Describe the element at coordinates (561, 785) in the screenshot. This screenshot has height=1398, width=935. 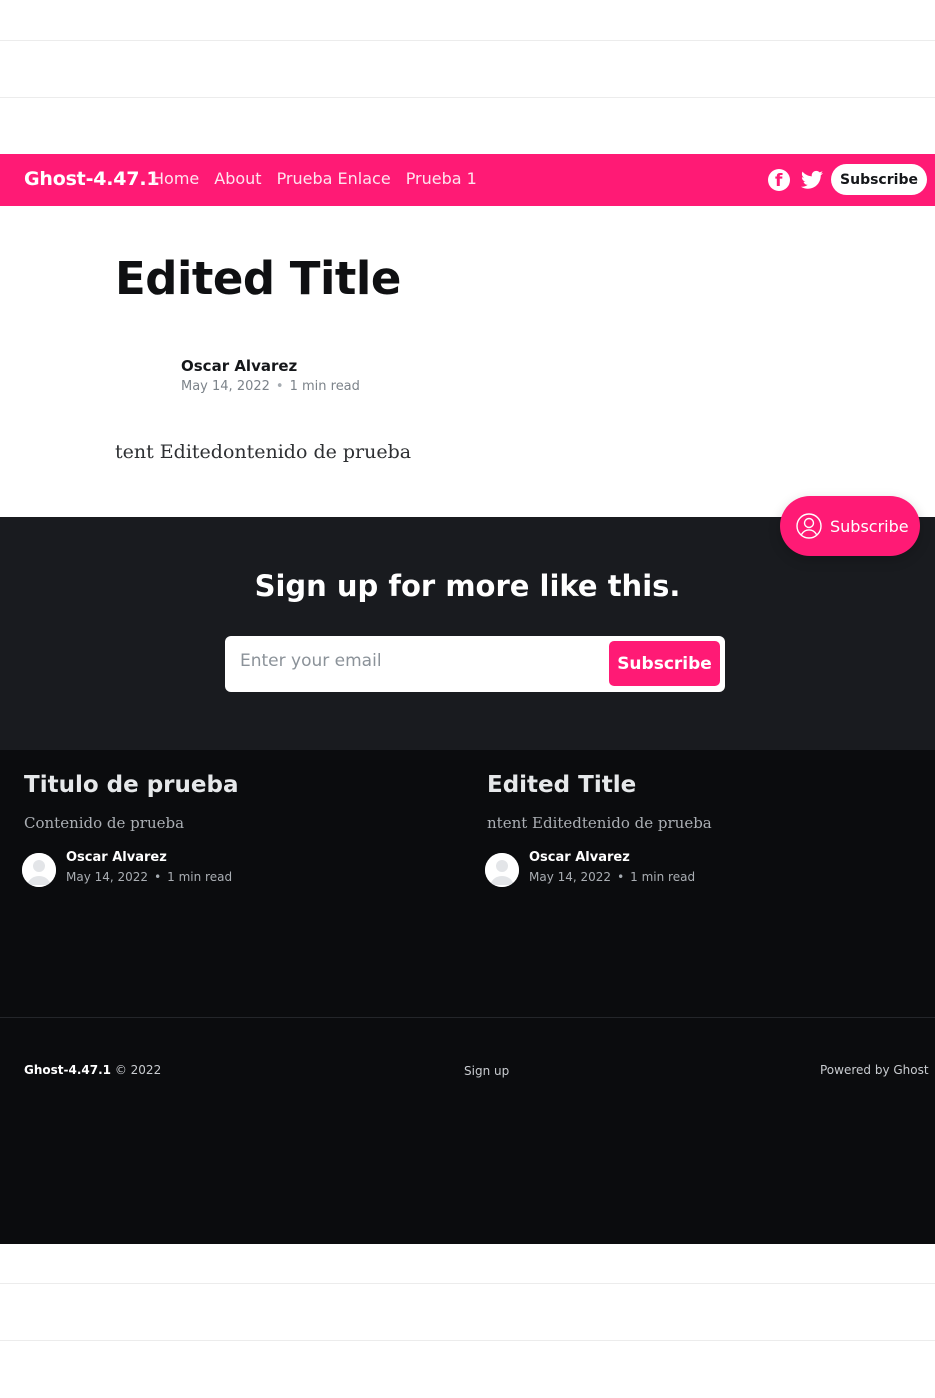
I see `related-card-title: Edited Title` at that location.